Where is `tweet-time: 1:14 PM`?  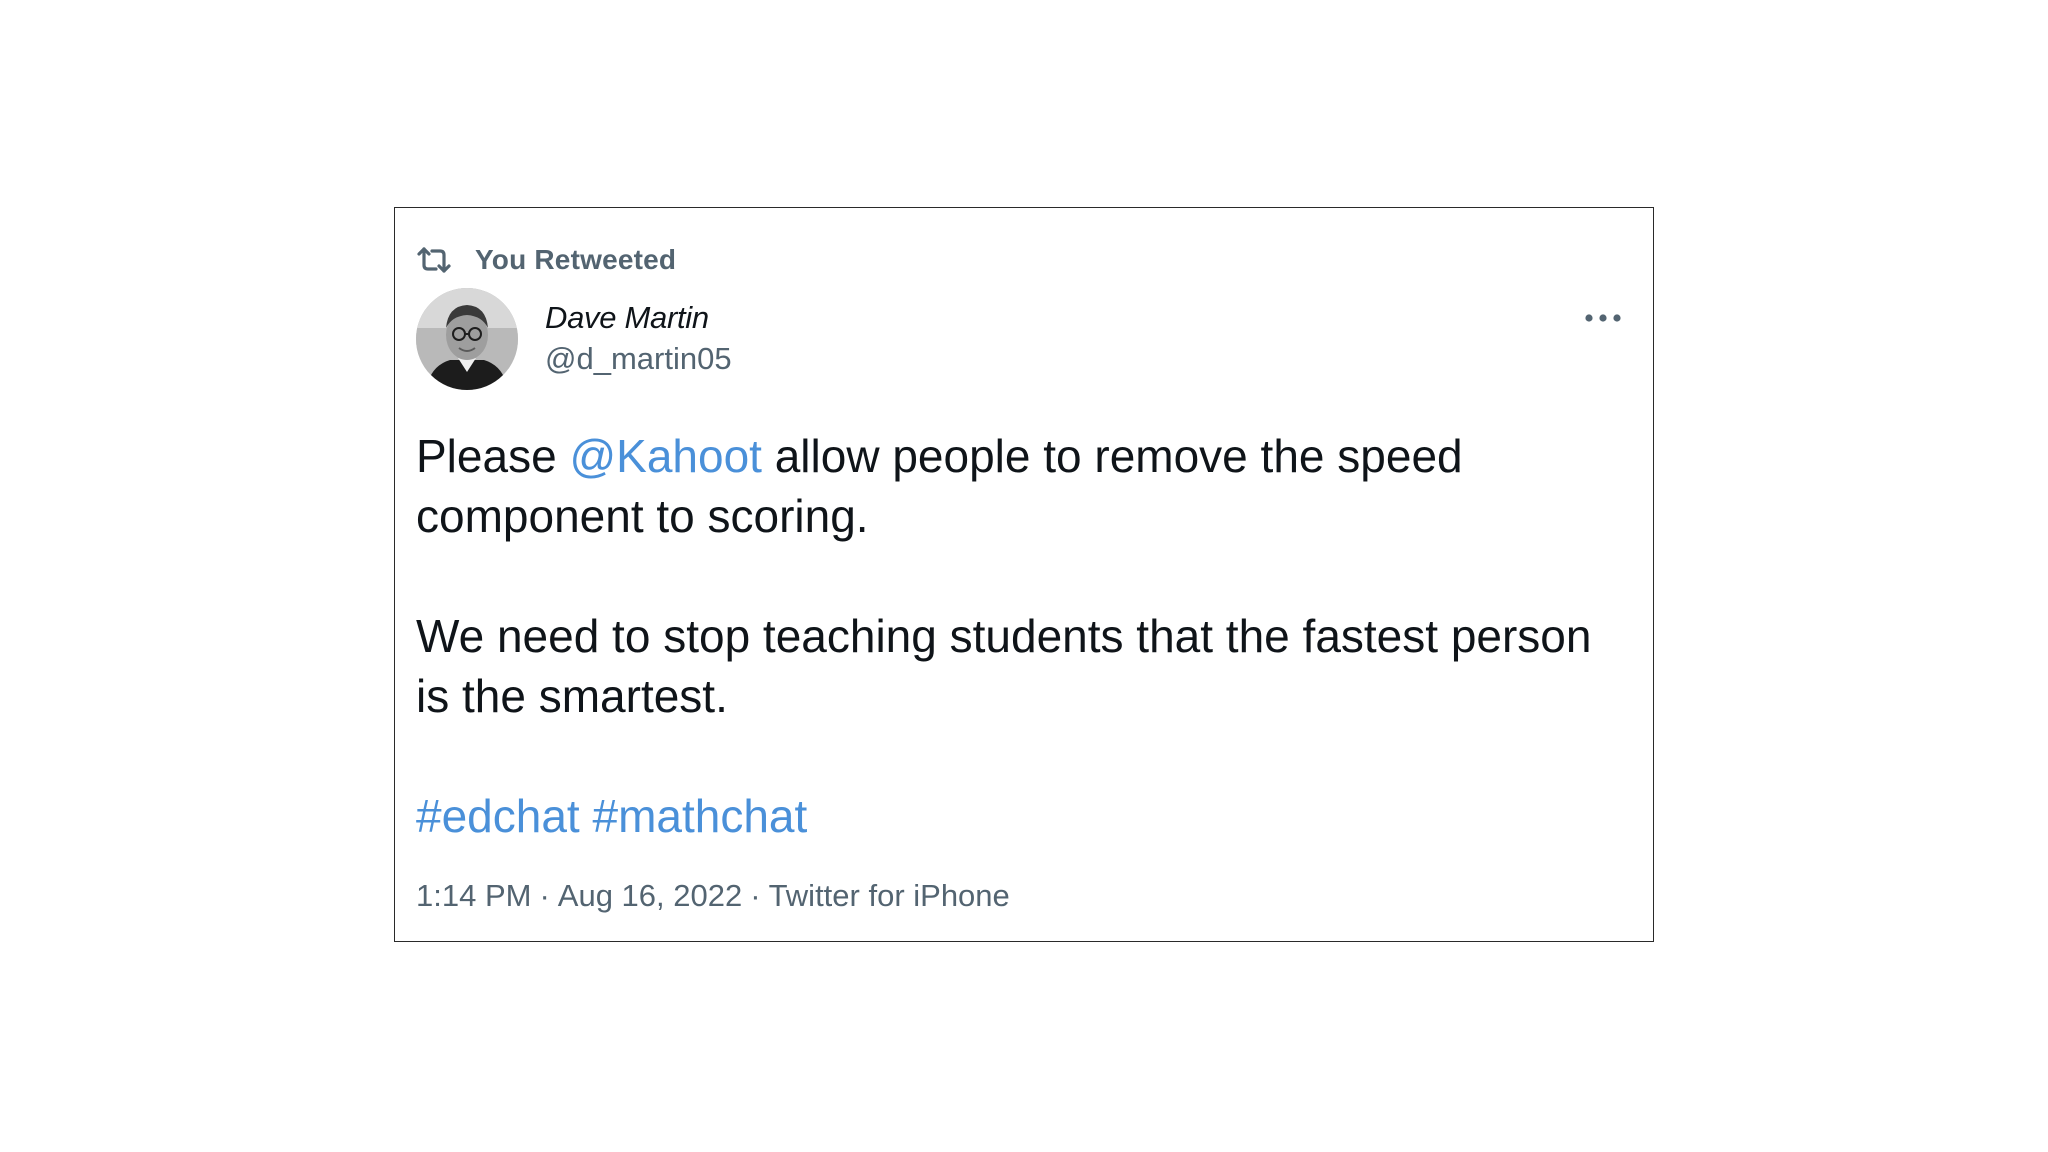 tweet-time: 1:14 PM is located at coordinates (473, 896).